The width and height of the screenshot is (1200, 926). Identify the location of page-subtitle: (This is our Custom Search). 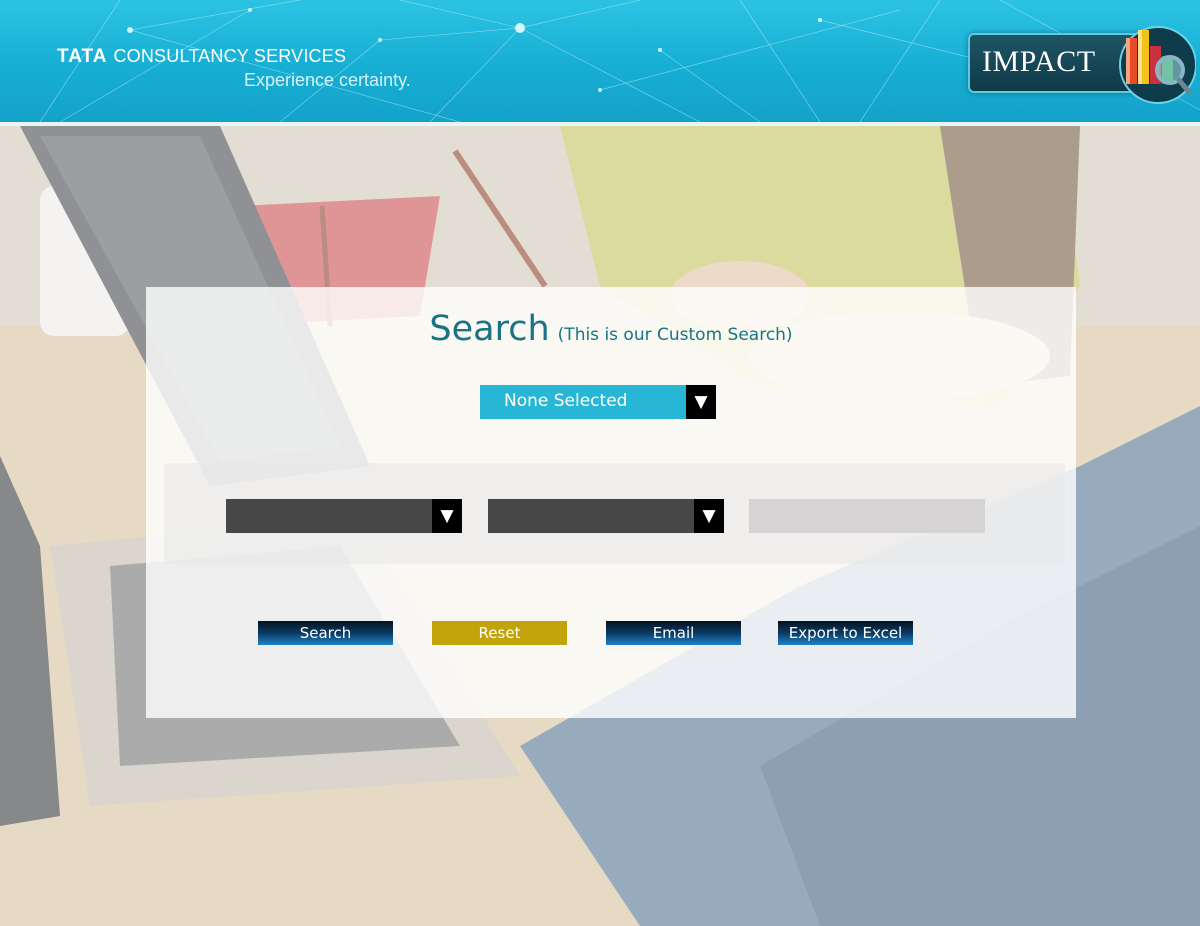
(675, 335).